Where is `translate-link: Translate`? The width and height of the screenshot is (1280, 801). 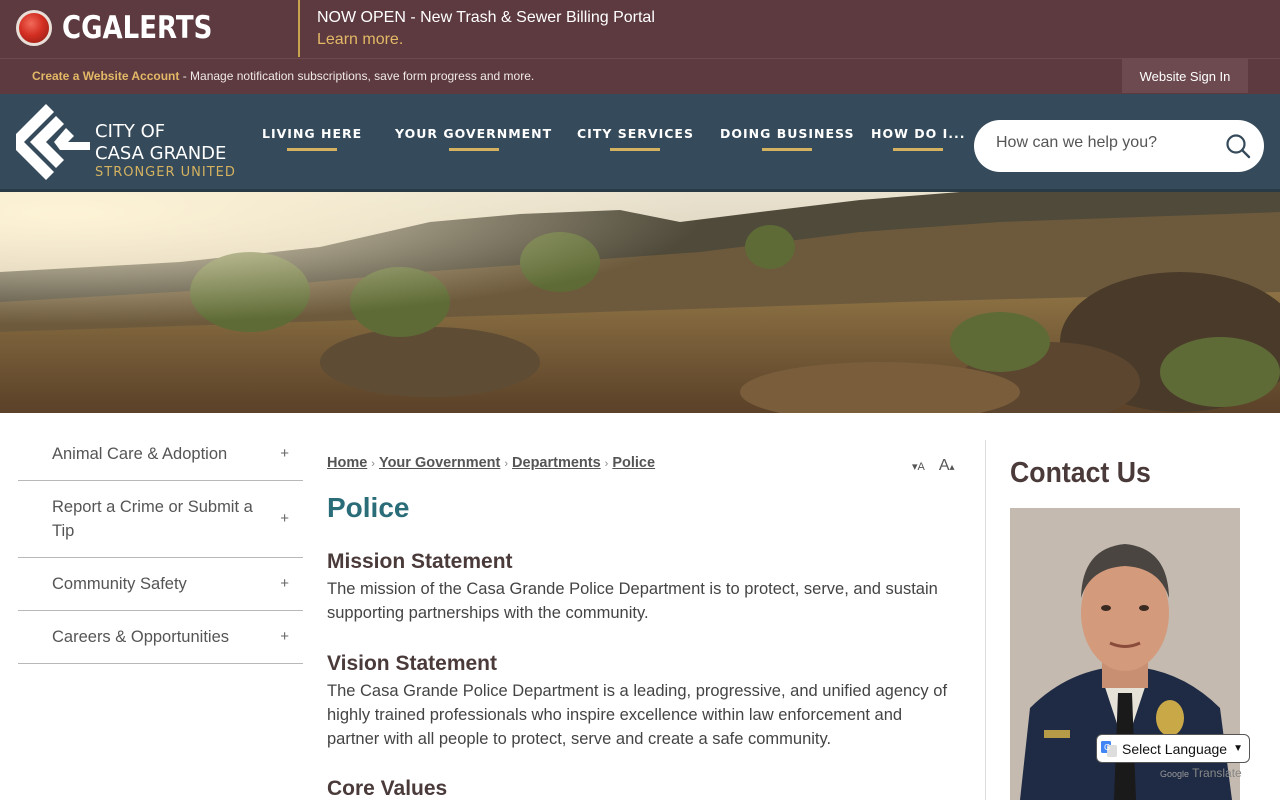 translate-link: Translate is located at coordinates (1217, 773).